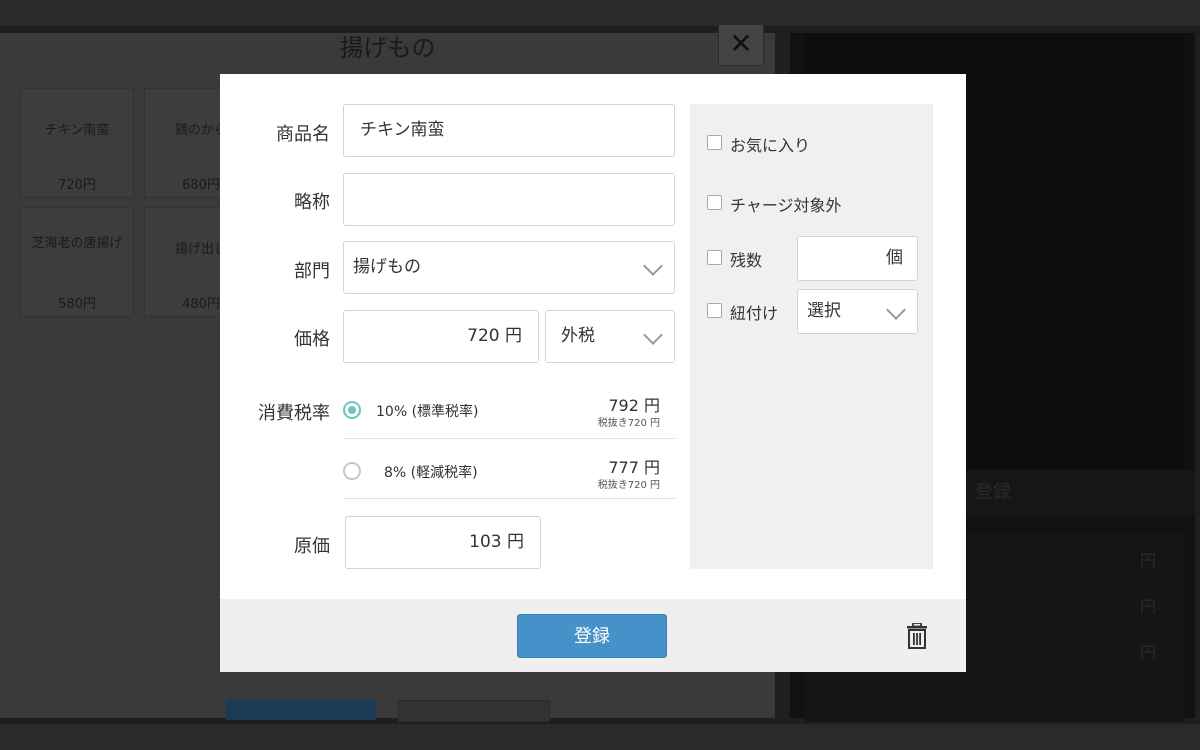 The image size is (1200, 750). What do you see at coordinates (628, 423) in the screenshot?
I see `tax-rate-10-subtotal: 税抜き720 円` at bounding box center [628, 423].